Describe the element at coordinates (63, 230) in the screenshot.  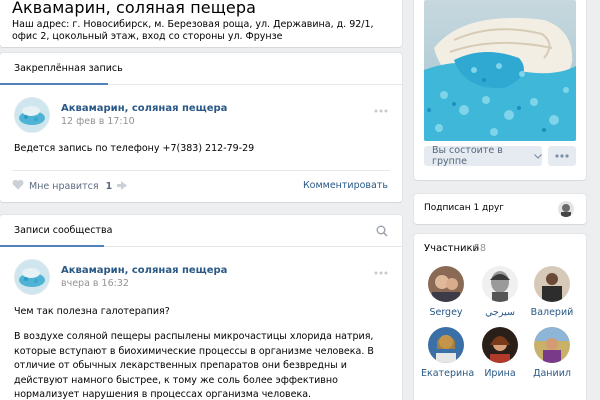
I see `tab-community-posts: Записи сообщества` at that location.